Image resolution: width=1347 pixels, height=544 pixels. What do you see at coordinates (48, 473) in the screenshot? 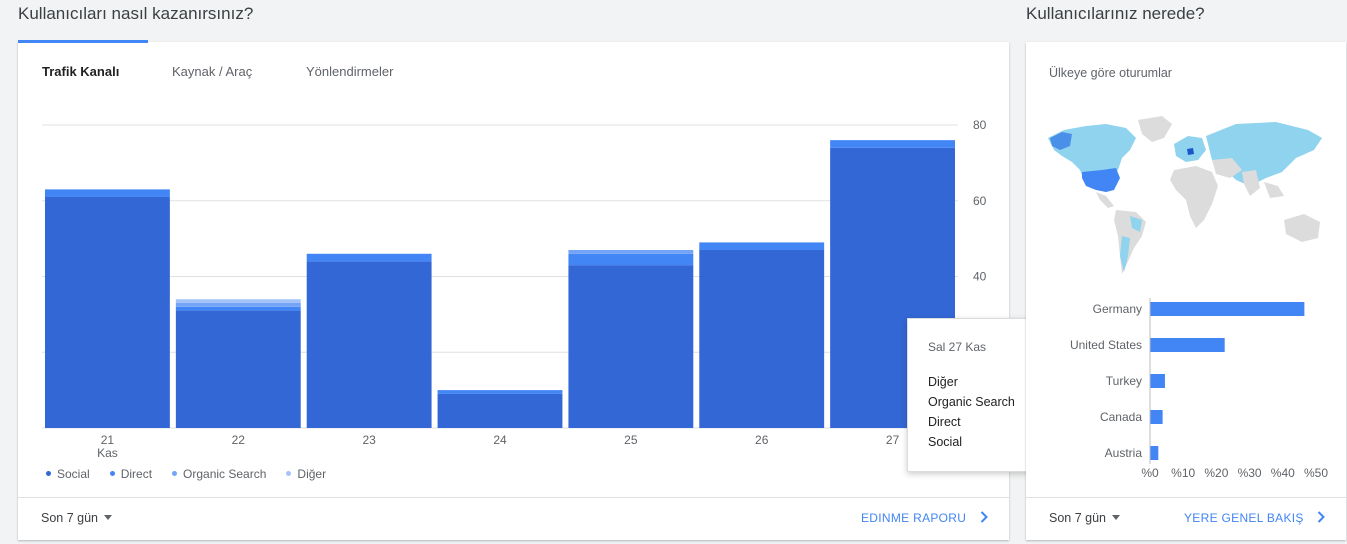
I see `legend-dot-social` at bounding box center [48, 473].